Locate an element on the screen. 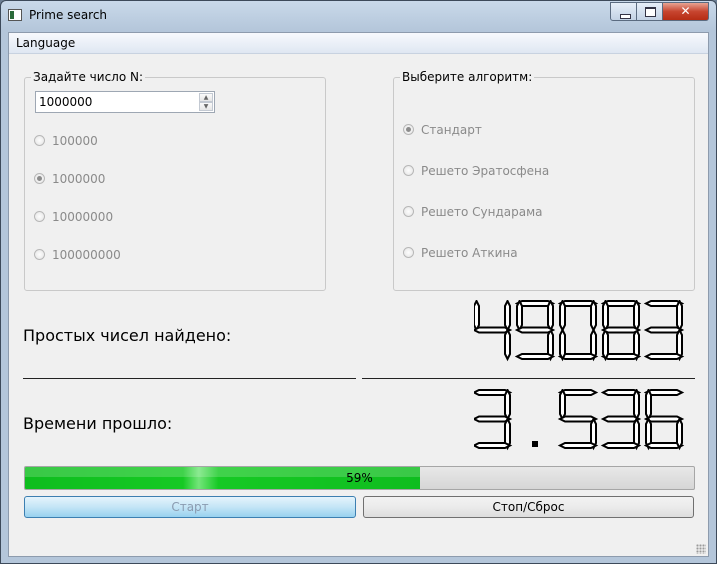 This screenshot has height=564, width=717. n-spinbox-buttons: ▲ ▼ is located at coordinates (206, 102).